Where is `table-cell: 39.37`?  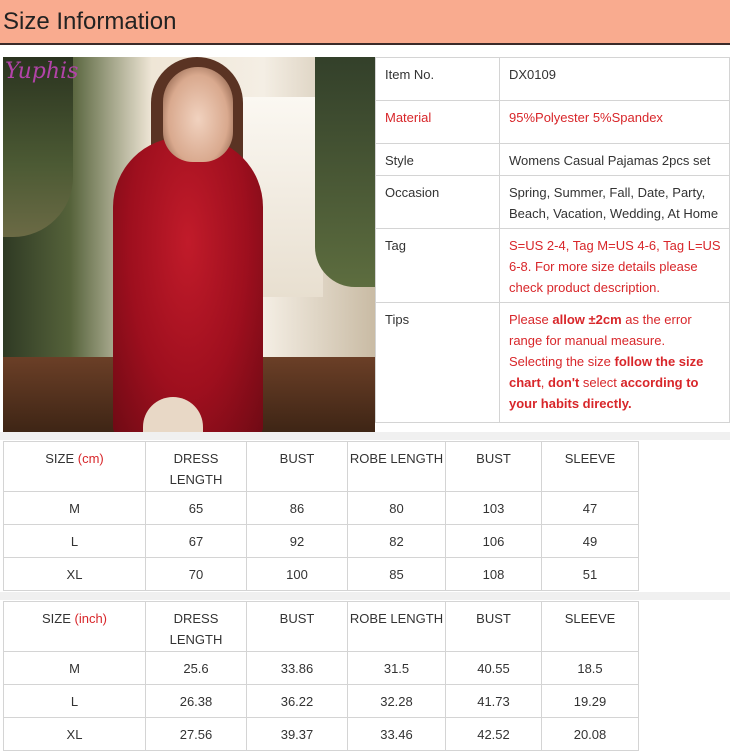
table-cell: 39.37 is located at coordinates (297, 734).